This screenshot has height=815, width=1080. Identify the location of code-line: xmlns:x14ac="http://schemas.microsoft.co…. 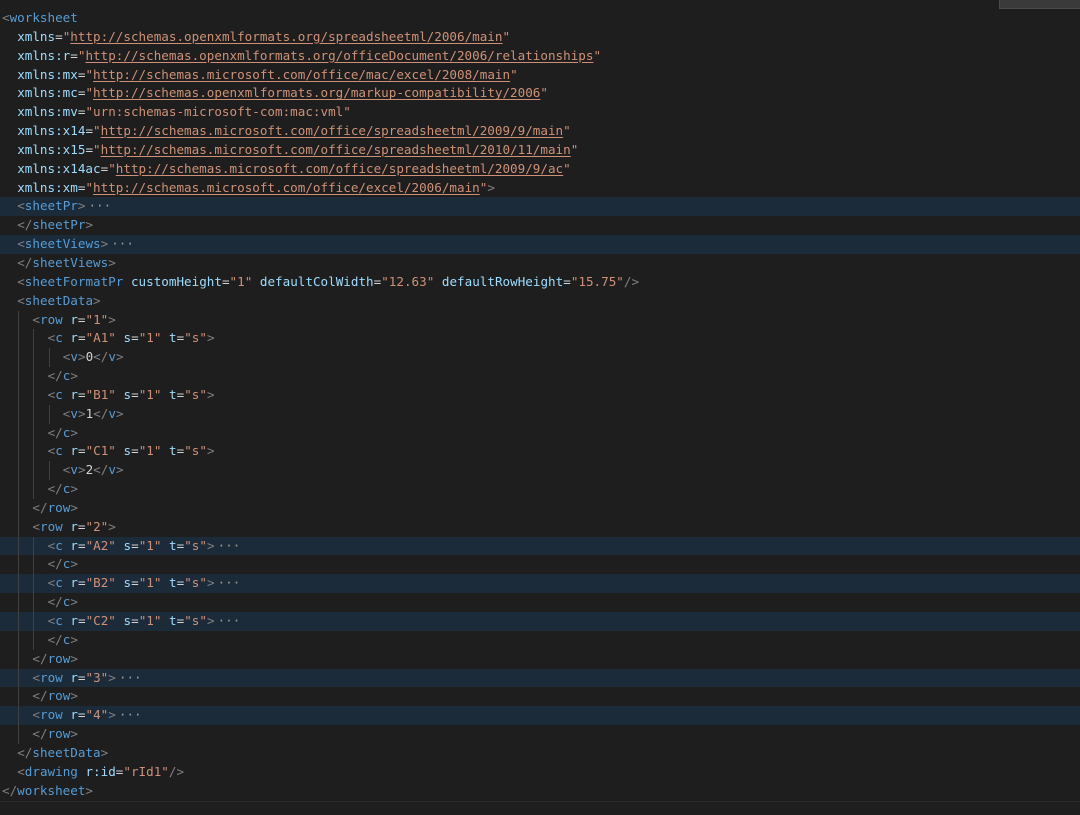
(540, 169).